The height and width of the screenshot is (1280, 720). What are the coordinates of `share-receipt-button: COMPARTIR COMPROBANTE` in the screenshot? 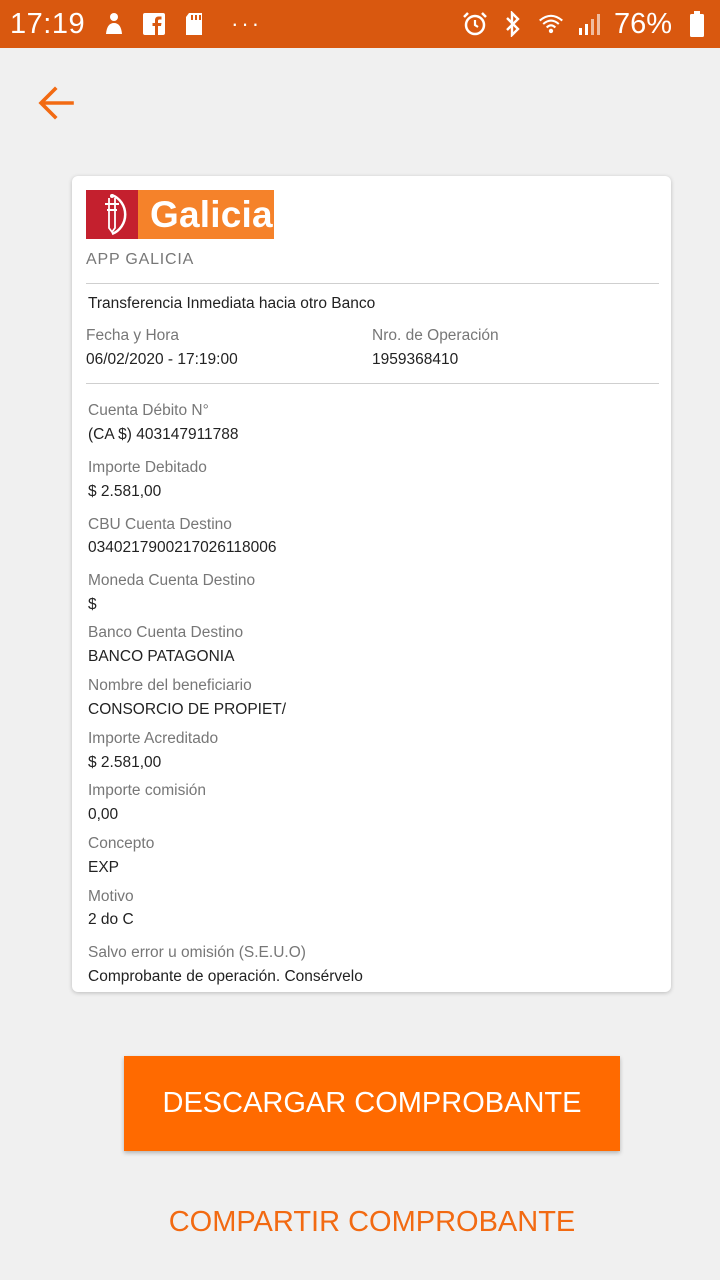 It's located at (372, 1222).